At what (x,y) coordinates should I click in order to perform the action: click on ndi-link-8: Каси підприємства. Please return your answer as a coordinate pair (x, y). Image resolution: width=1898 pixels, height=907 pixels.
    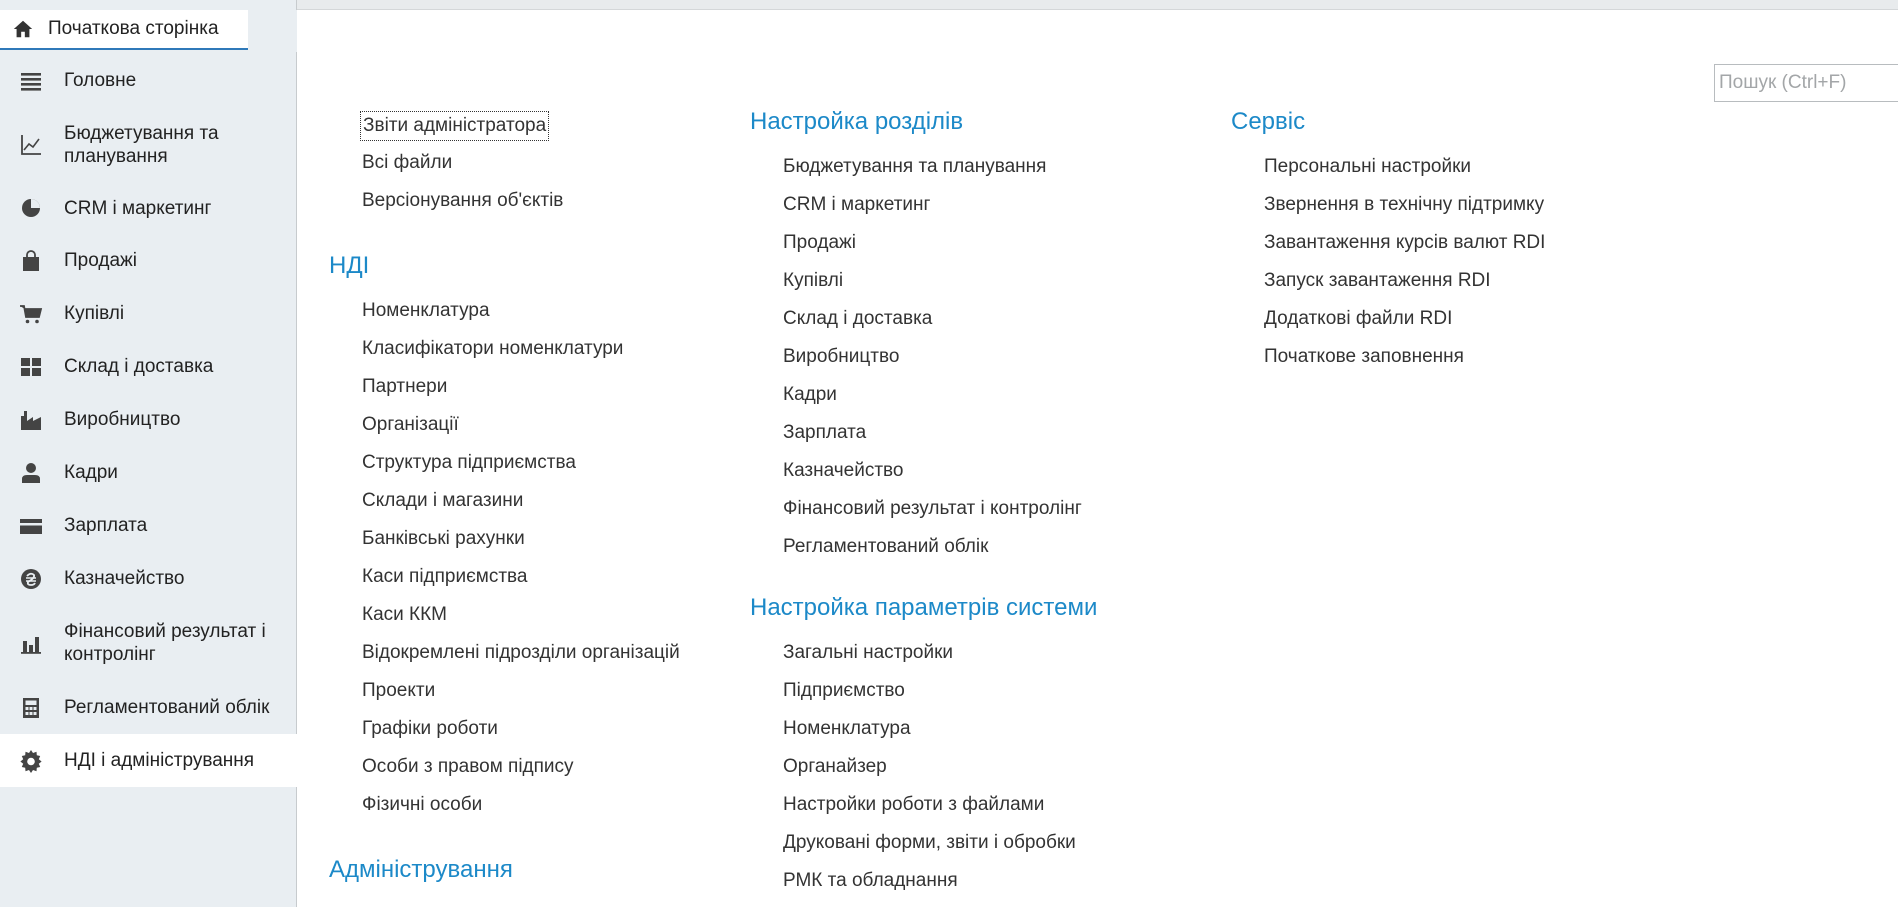
    Looking at the image, I should click on (534, 582).